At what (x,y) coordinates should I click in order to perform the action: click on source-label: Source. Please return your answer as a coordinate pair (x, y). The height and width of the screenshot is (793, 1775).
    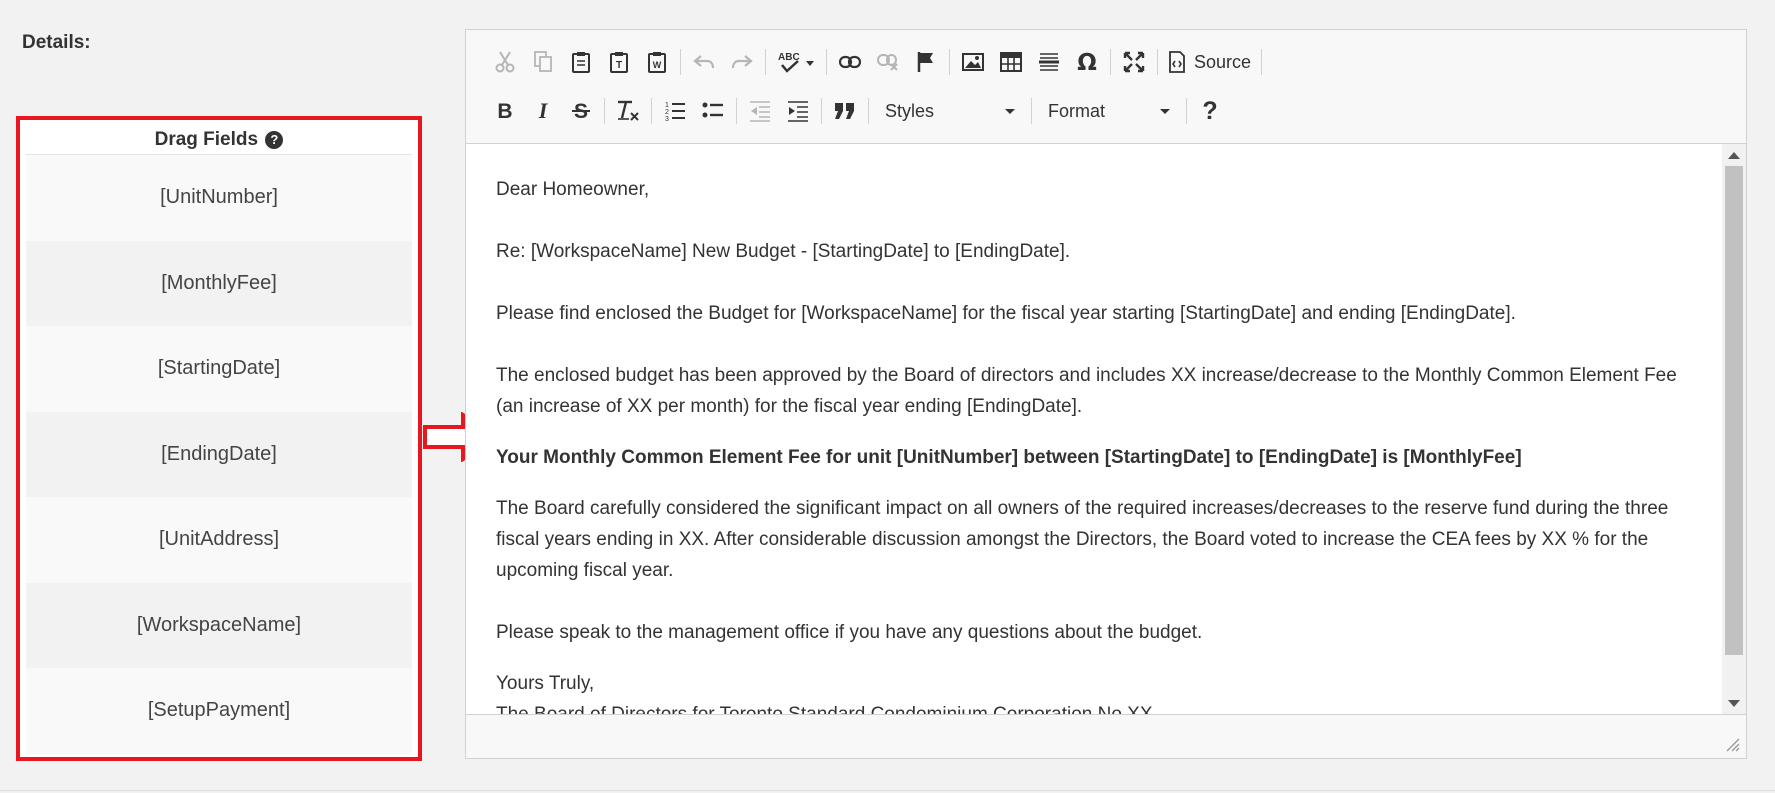
    Looking at the image, I should click on (1223, 61).